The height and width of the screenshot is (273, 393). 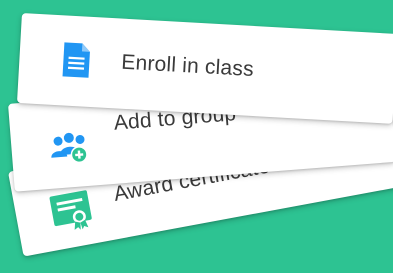 I want to click on certificate-icon, so click(x=71, y=214).